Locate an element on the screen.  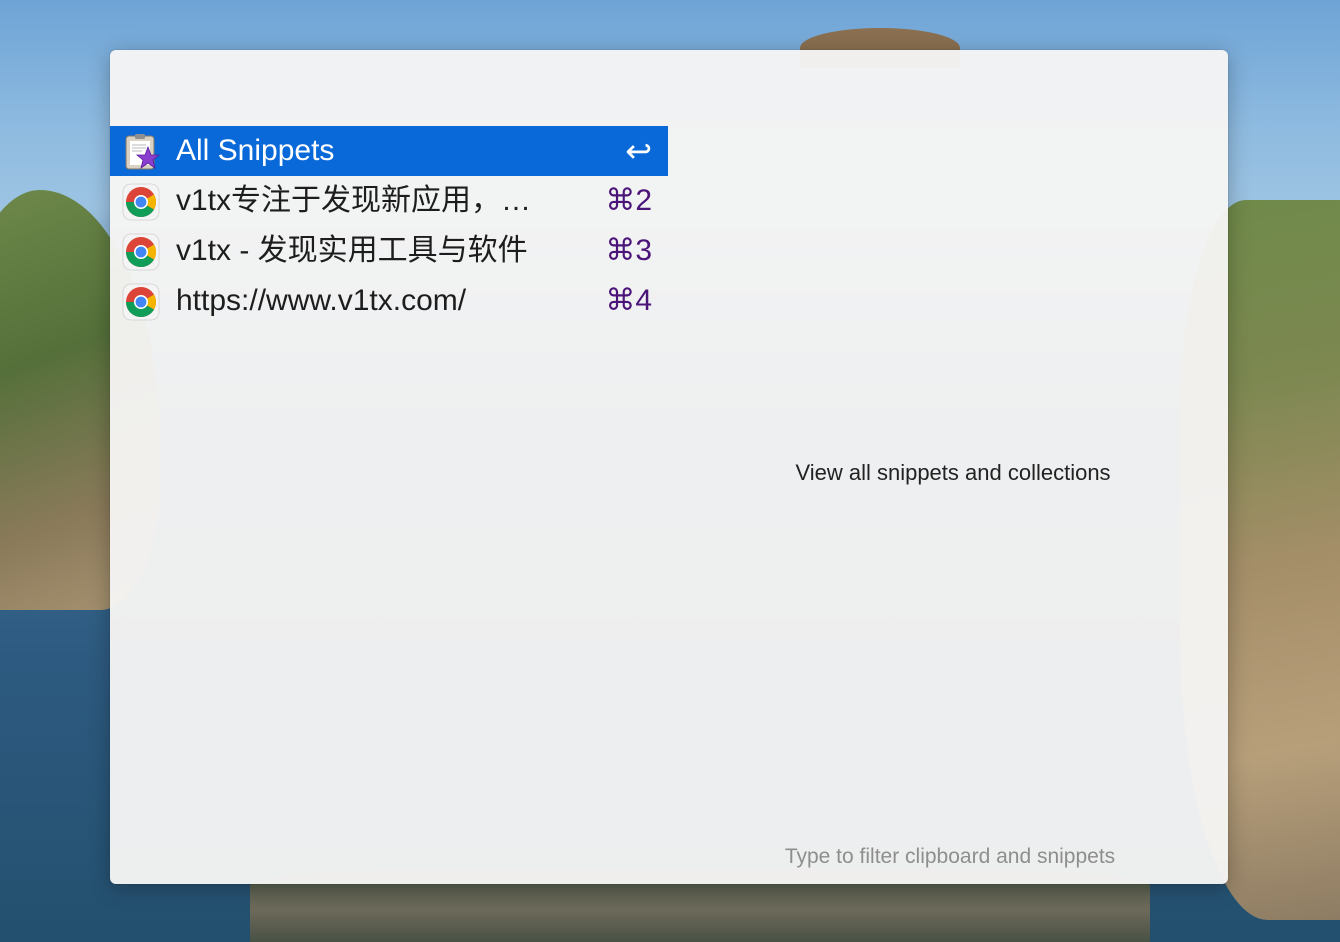
clipboard-star-icon is located at coordinates (142, 152).